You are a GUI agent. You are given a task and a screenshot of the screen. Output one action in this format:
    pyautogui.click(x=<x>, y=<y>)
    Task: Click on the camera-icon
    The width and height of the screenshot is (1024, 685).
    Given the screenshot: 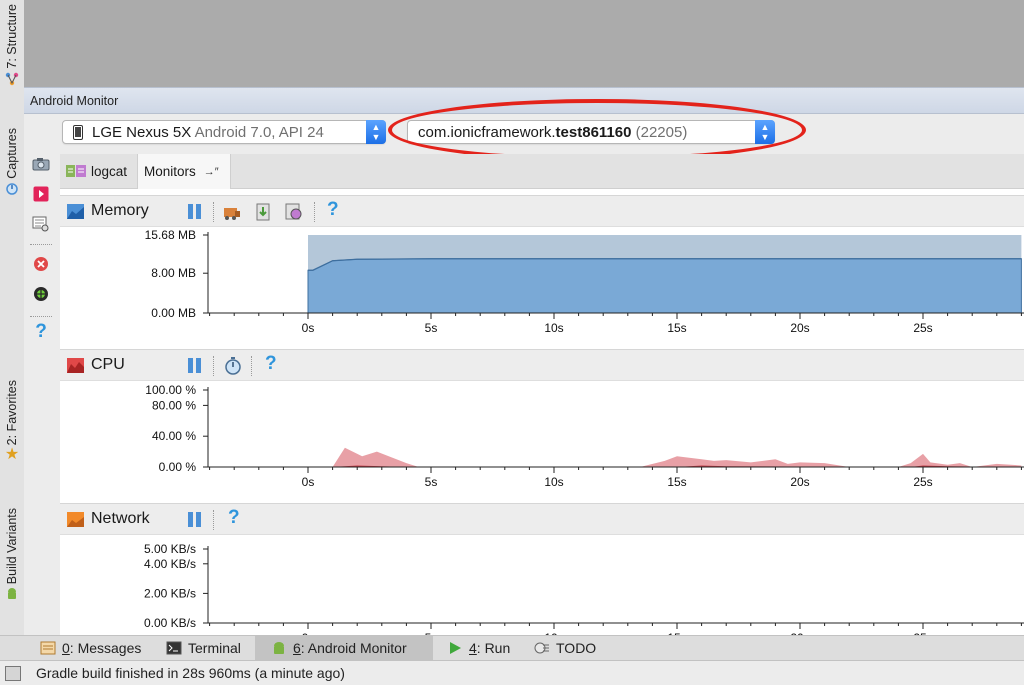 What is the action you would take?
    pyautogui.click(x=41, y=164)
    